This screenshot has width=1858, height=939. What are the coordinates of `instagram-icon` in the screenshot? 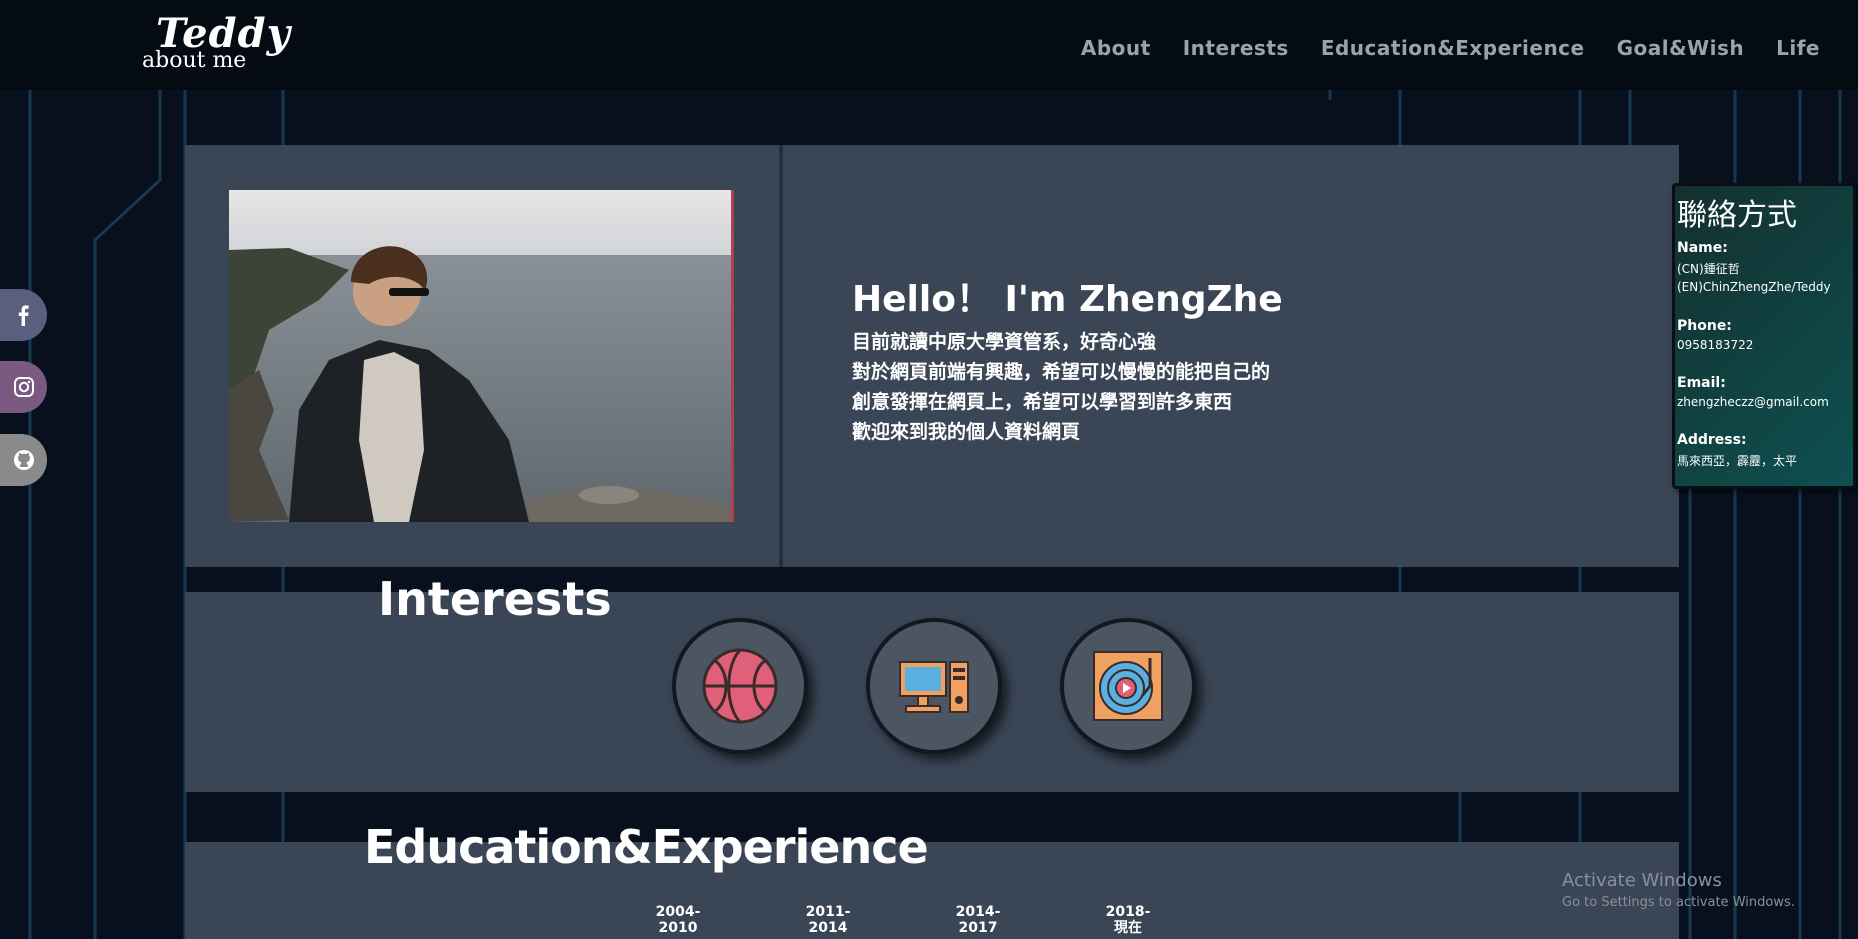 It's located at (23, 387).